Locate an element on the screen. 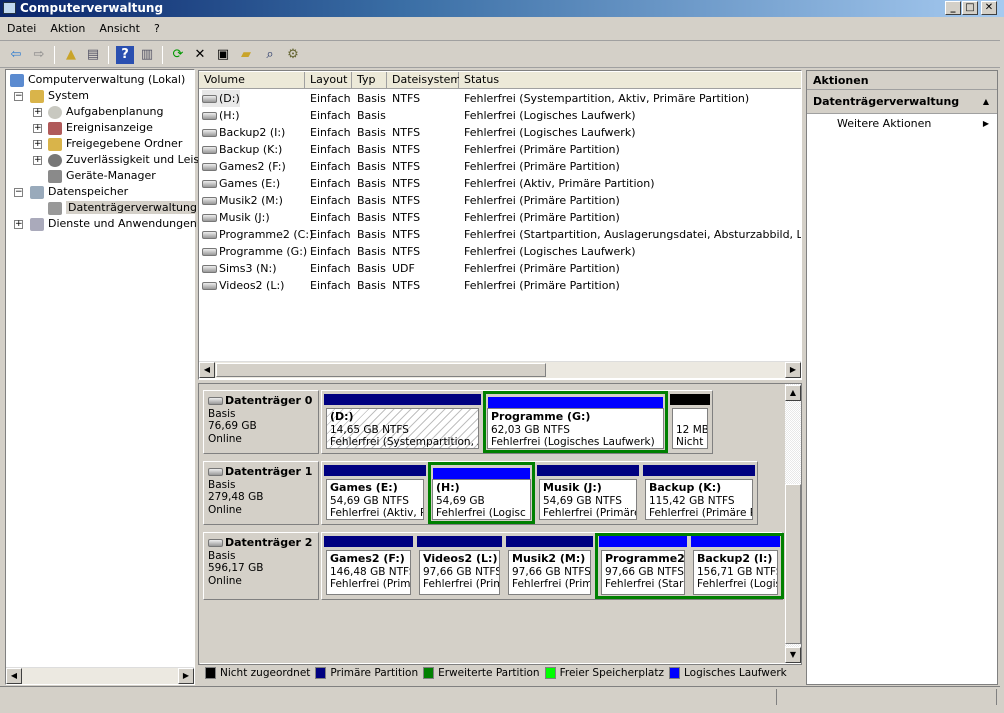 This screenshot has width=1004, height=713. tree-item-event-viewer: Ereignisanzeige is located at coordinates (100, 128).